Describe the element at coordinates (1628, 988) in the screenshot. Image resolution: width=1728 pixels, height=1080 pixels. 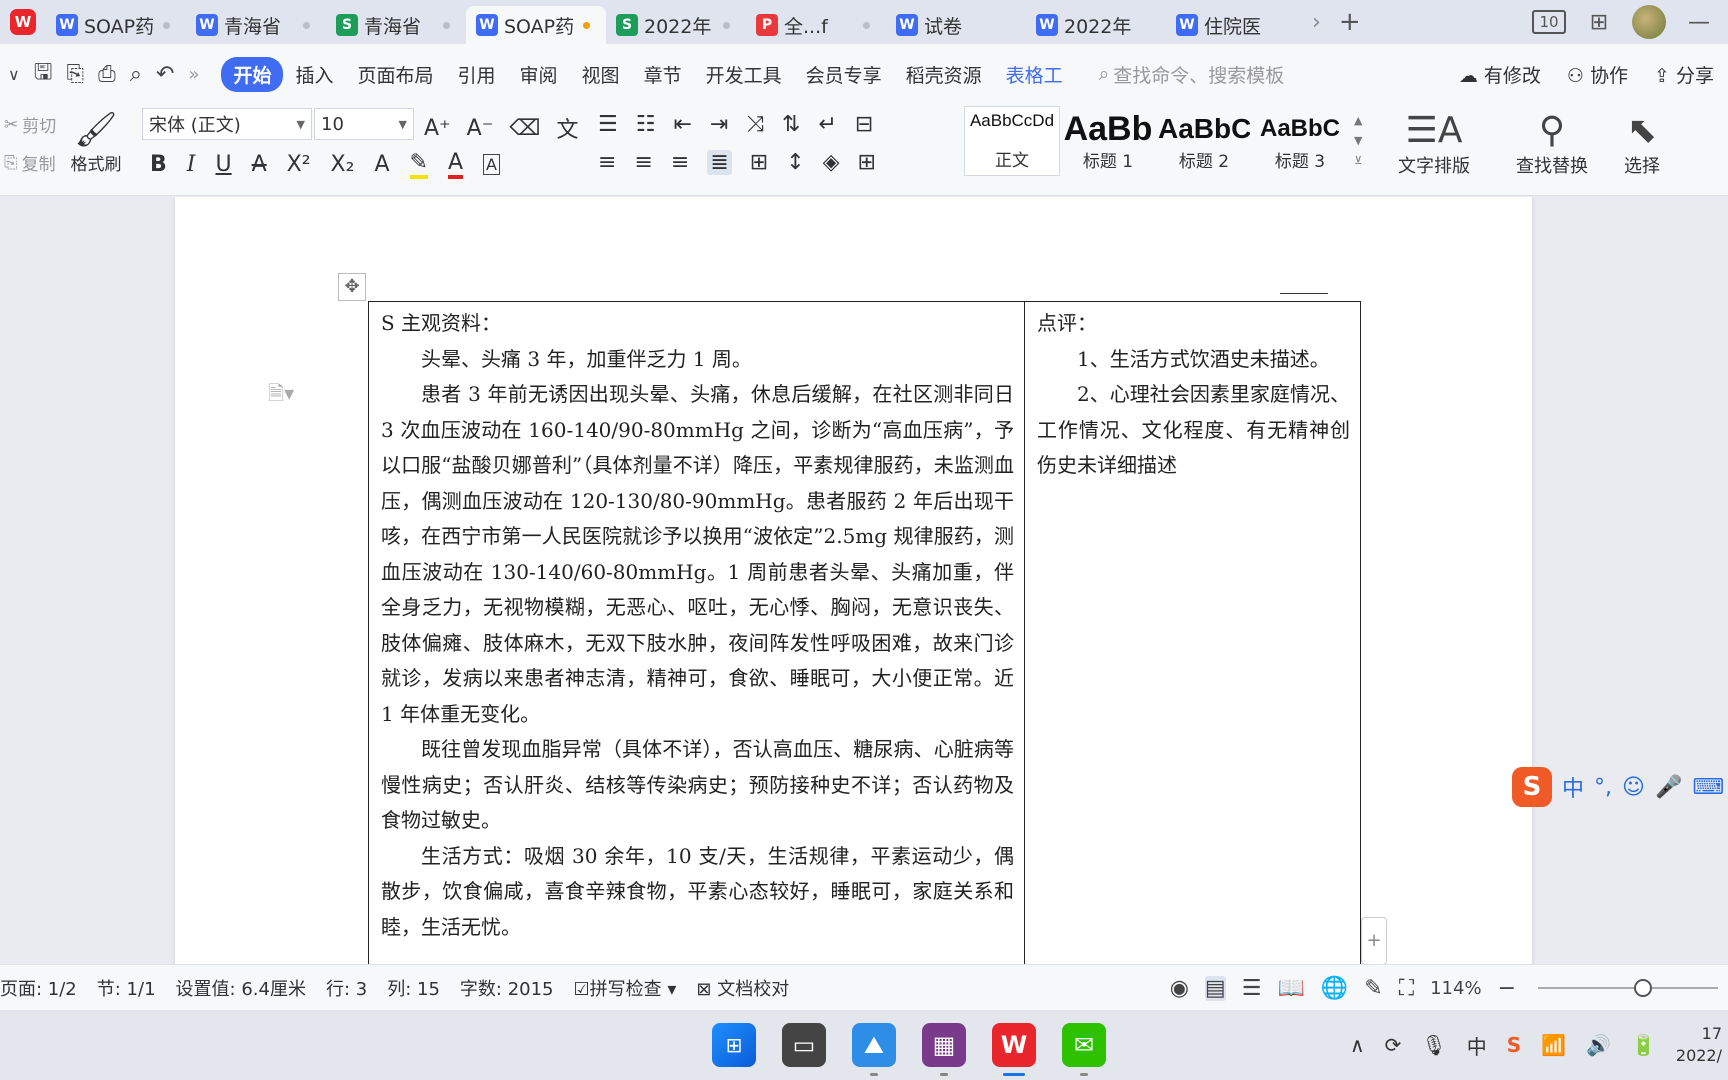
I see `zoom-slider` at that location.